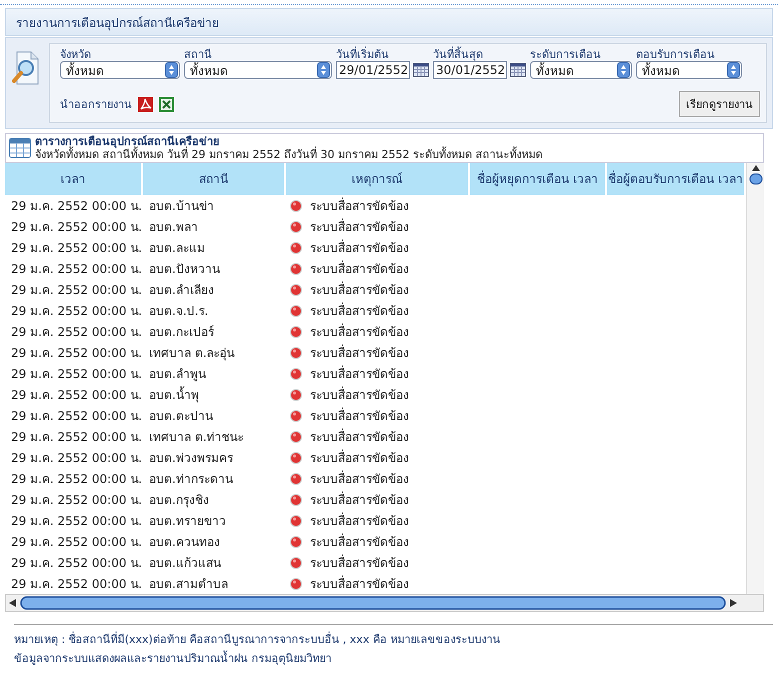  What do you see at coordinates (174, 394) in the screenshot?
I see `table-cell-text: อบต.น้ำพุ` at bounding box center [174, 394].